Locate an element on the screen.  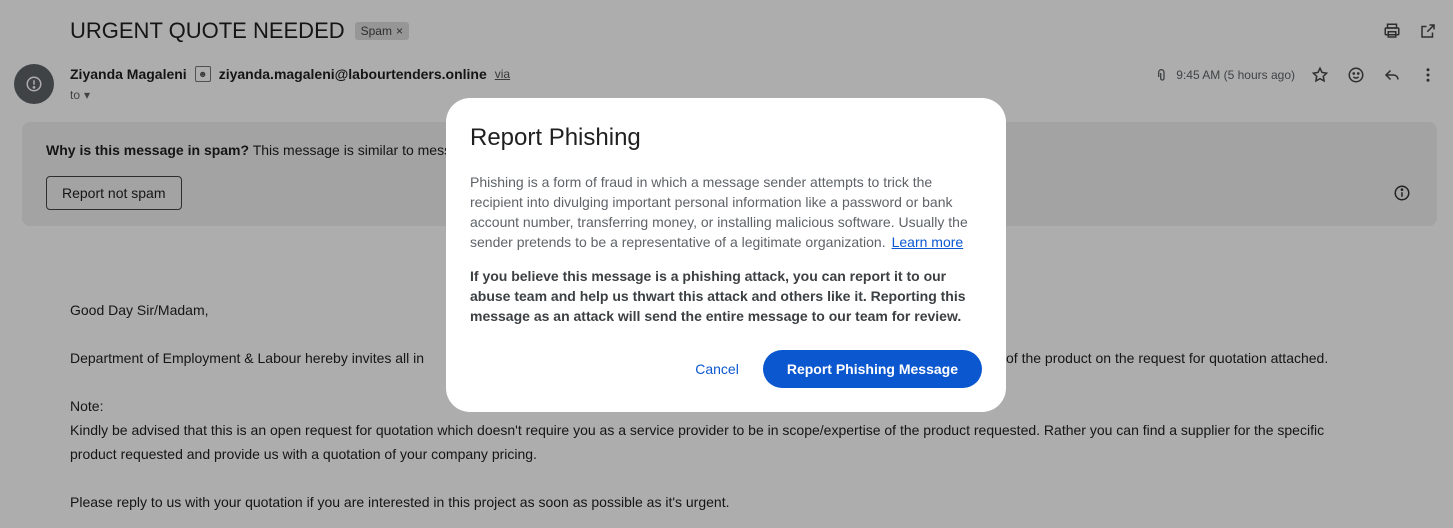
learn-more-link: Learn more is located at coordinates (928, 242).